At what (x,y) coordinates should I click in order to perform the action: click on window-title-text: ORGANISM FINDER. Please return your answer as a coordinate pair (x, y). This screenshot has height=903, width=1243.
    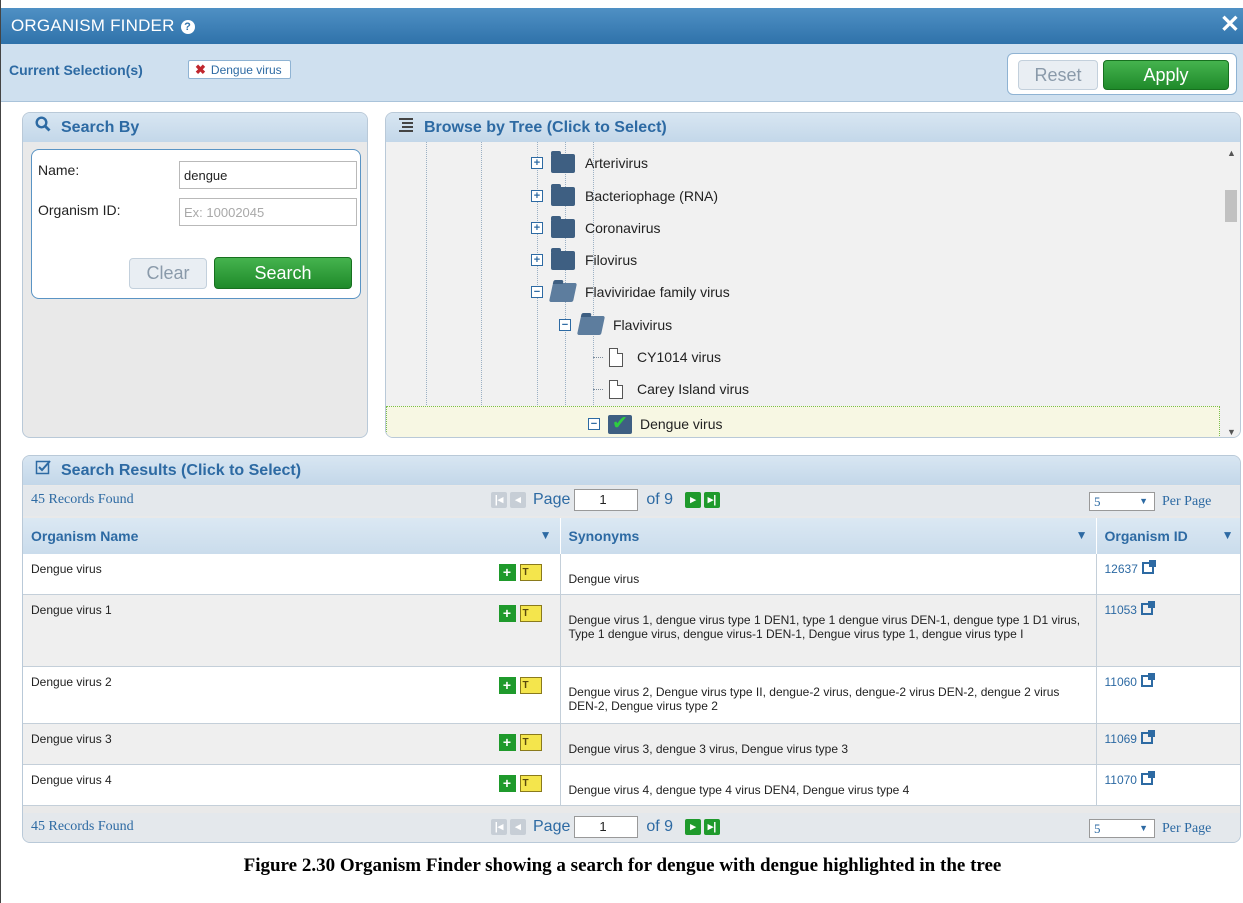
    Looking at the image, I should click on (93, 25).